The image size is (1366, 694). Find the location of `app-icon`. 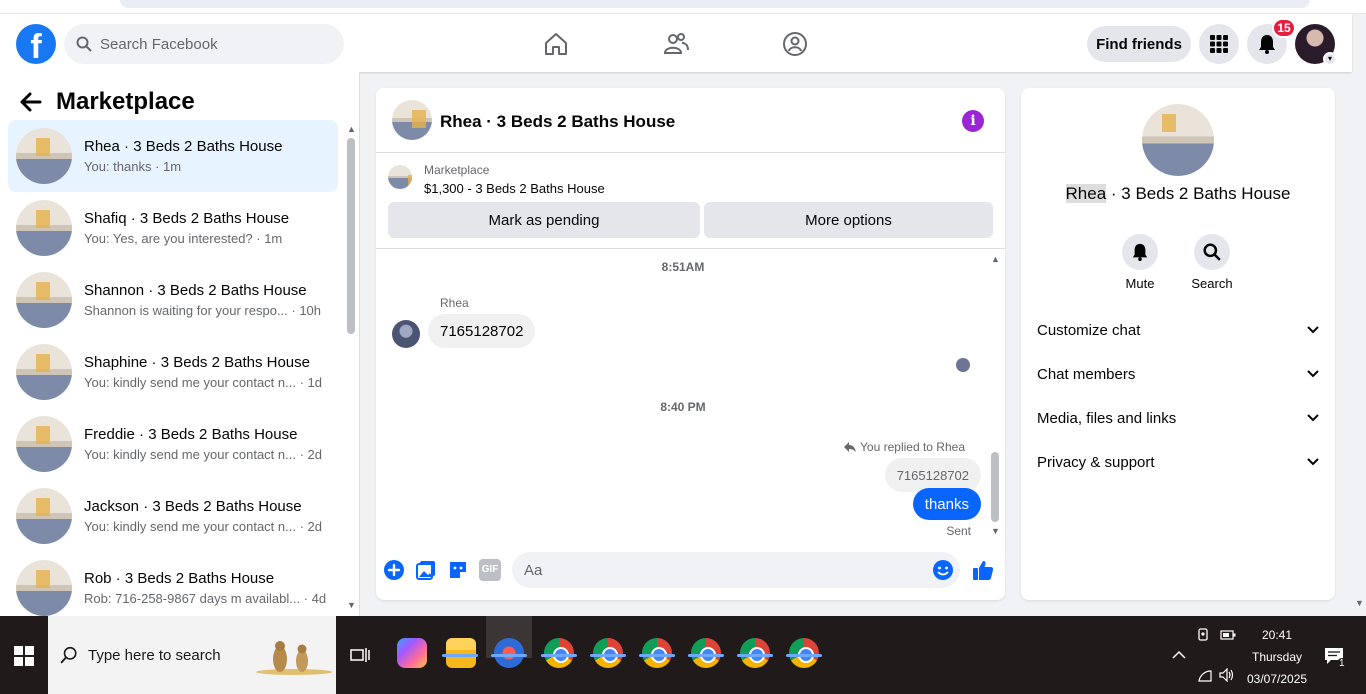

app-icon is located at coordinates (509, 653).